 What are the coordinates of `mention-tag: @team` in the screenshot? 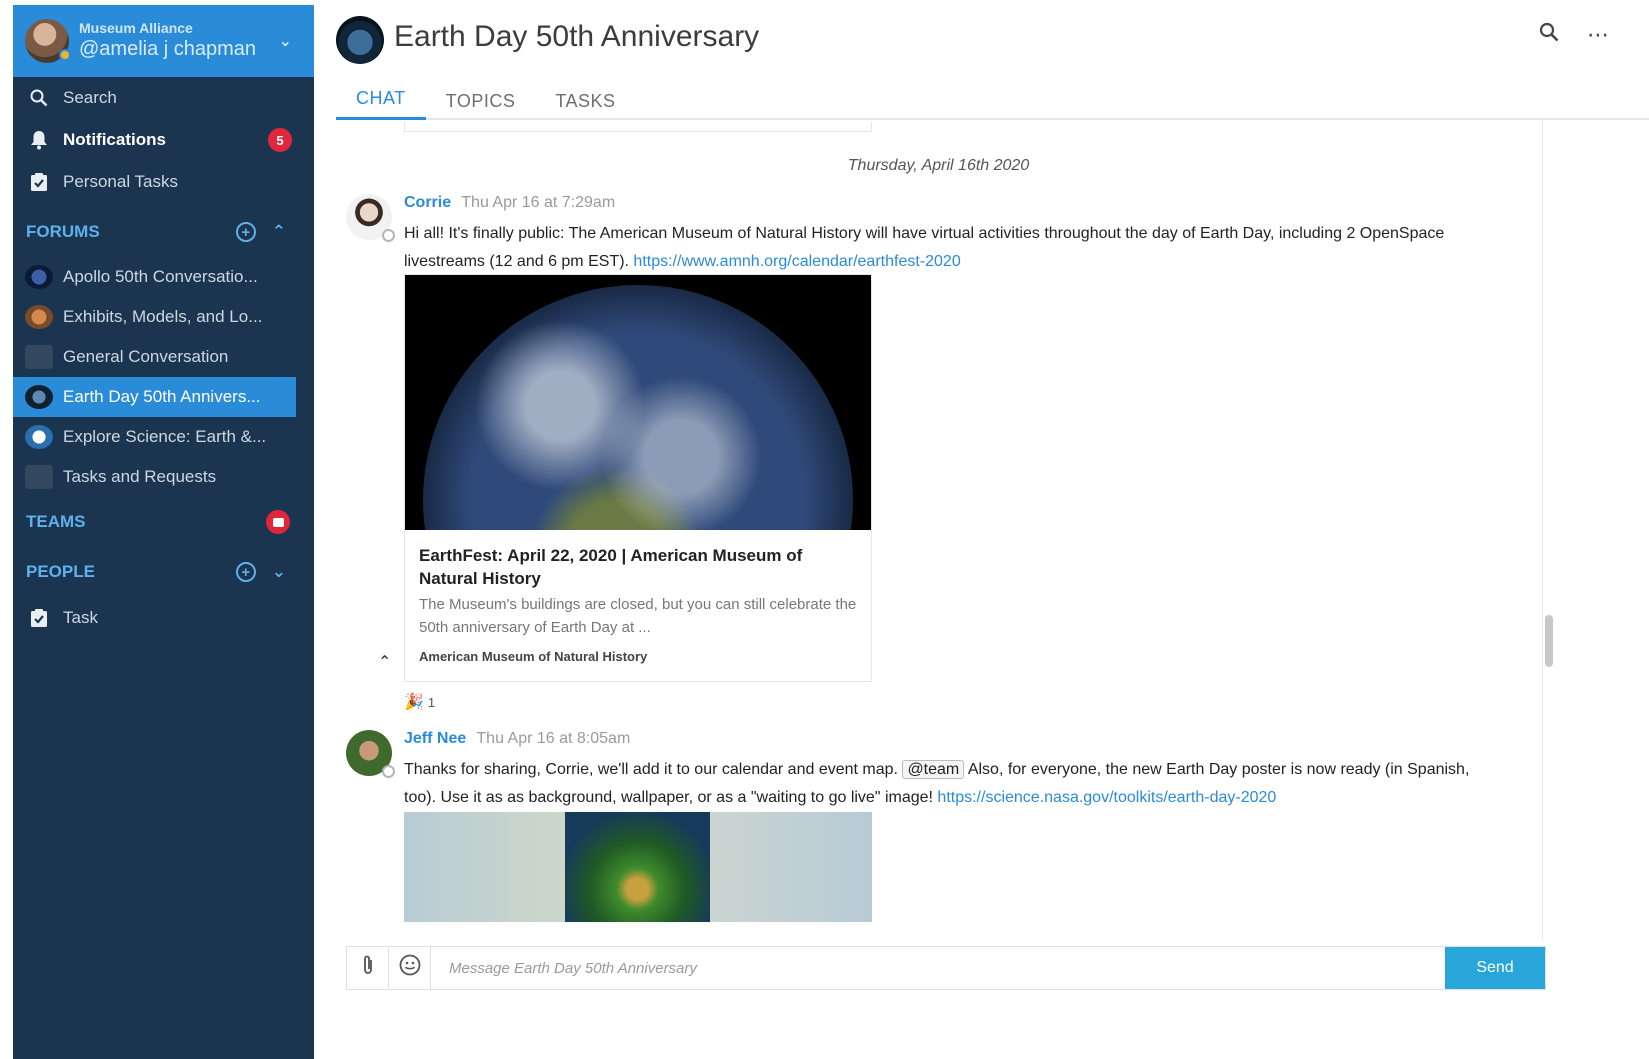 It's located at (933, 769).